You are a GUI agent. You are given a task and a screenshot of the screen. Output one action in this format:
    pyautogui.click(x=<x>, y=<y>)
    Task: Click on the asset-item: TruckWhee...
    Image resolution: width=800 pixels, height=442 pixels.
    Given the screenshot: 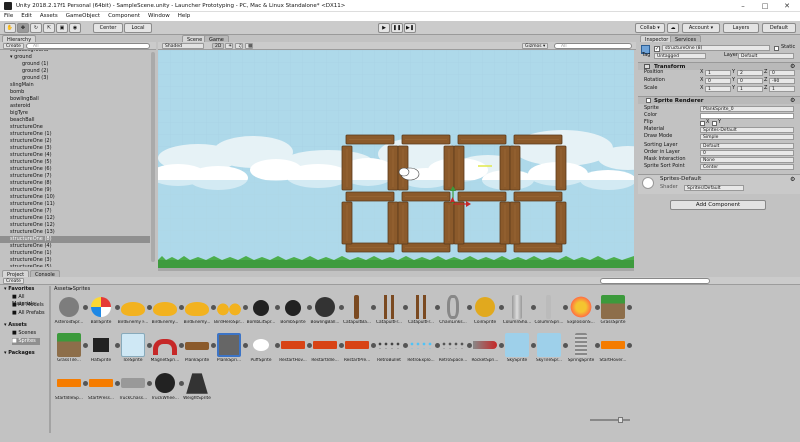 What is the action you would take?
    pyautogui.click(x=167, y=387)
    